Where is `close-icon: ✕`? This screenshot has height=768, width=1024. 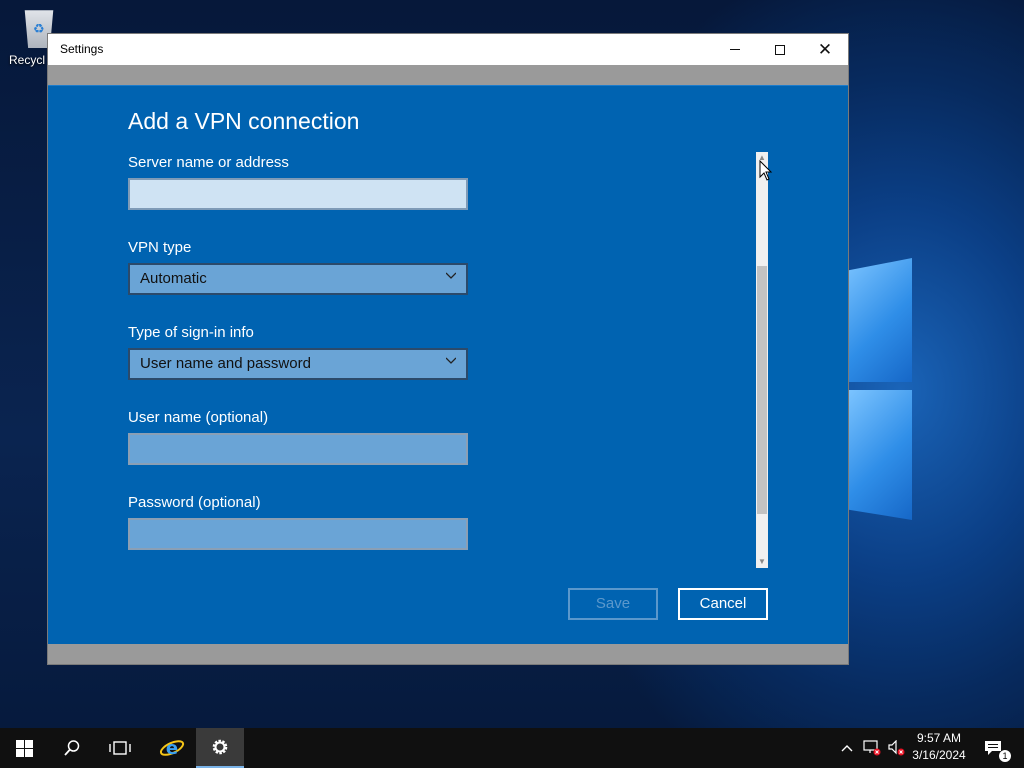 close-icon: ✕ is located at coordinates (825, 49).